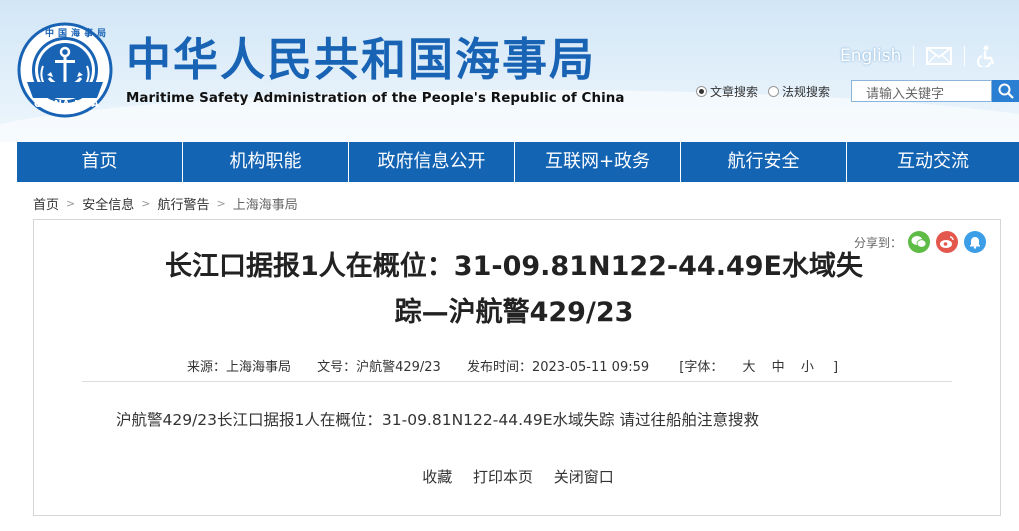 The image size is (1019, 531). I want to click on search-input: 请输入关键字, so click(921, 91).